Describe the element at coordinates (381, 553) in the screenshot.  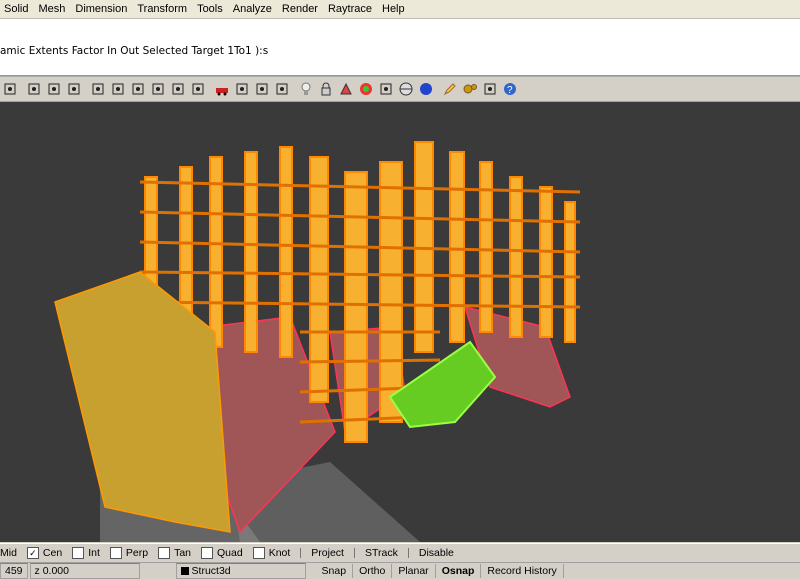
I see `osnap-label: STrack` at that location.